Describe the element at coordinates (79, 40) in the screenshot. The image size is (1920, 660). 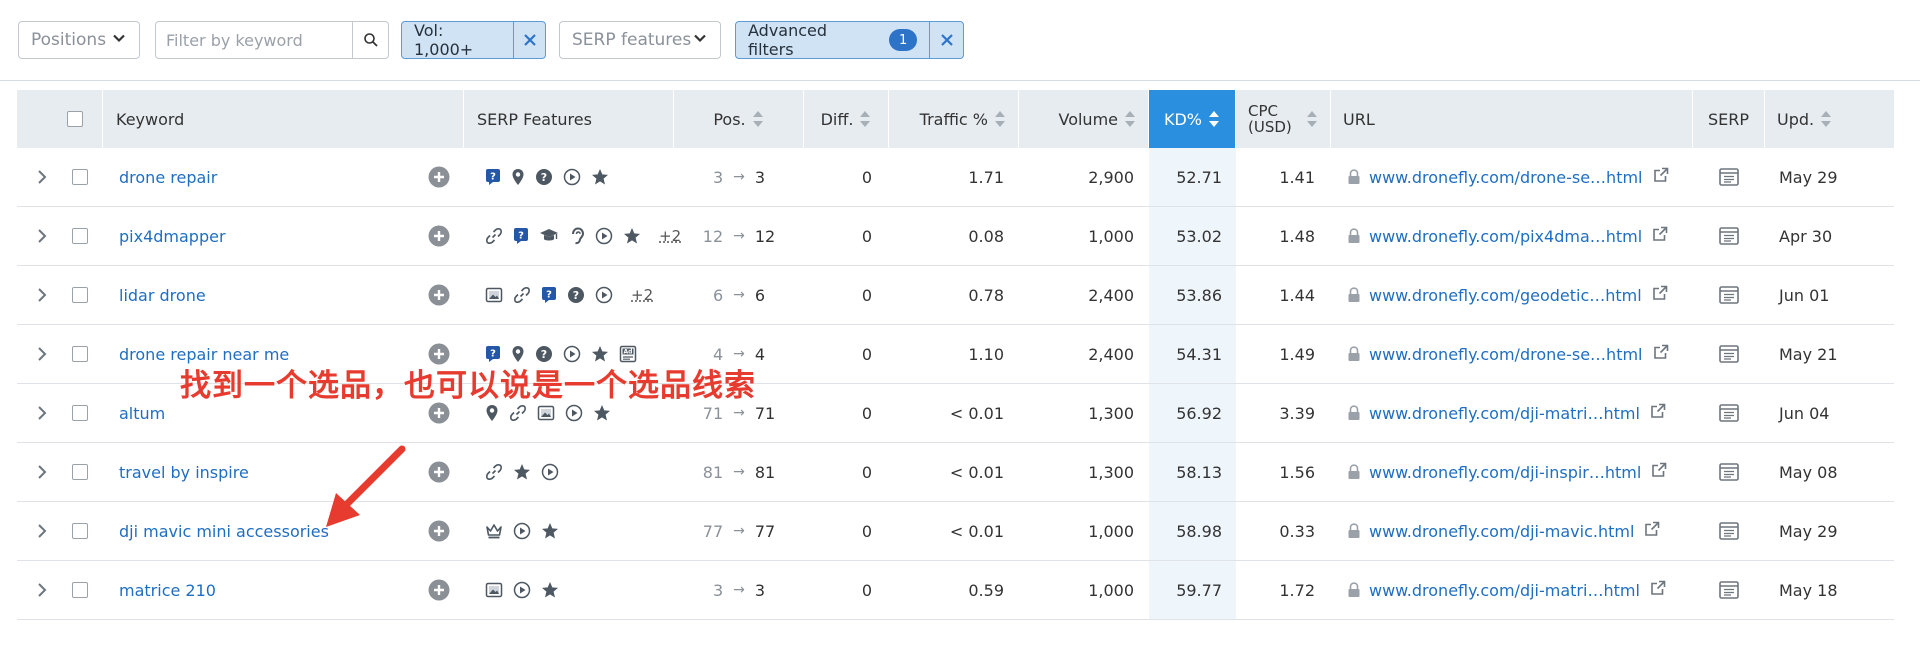
I see `positions-dropdown: Positions` at that location.